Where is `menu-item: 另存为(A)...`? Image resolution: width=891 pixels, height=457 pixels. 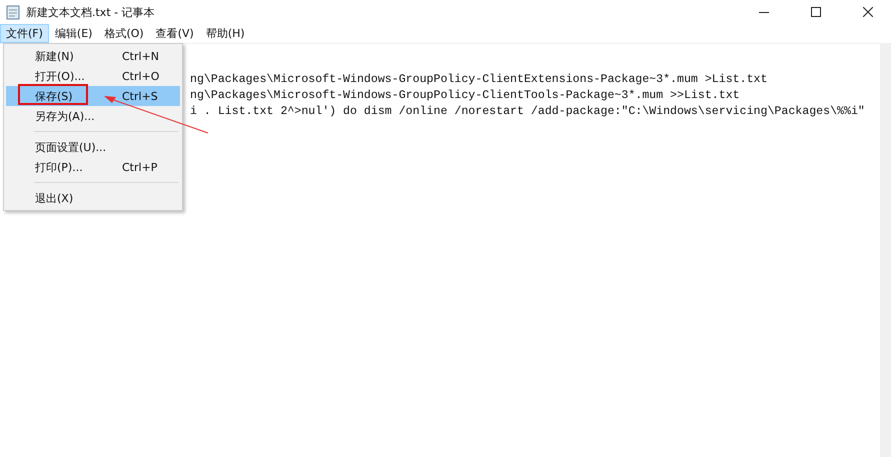
menu-item: 另存为(A)... is located at coordinates (93, 116).